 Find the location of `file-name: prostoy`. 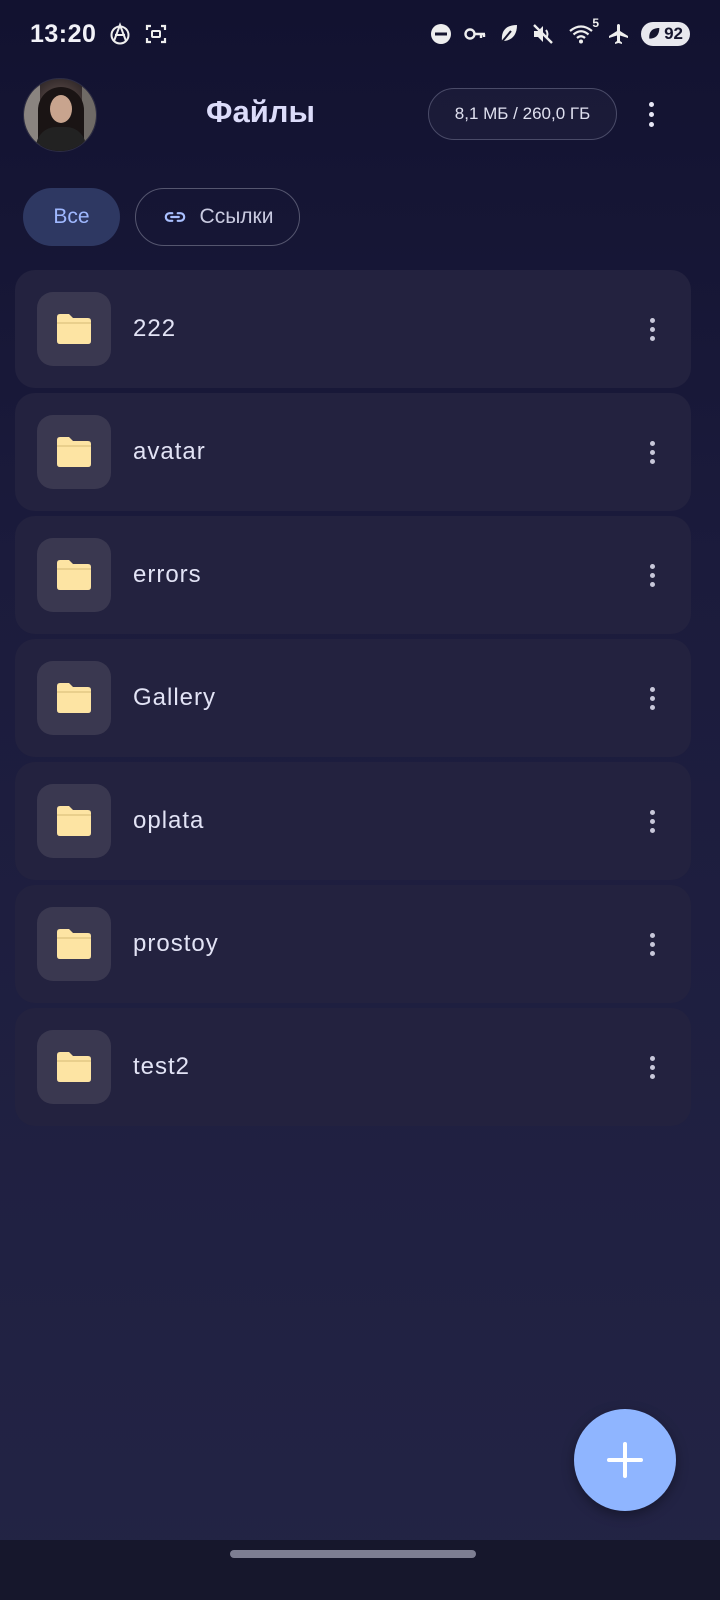

file-name: prostoy is located at coordinates (176, 943).